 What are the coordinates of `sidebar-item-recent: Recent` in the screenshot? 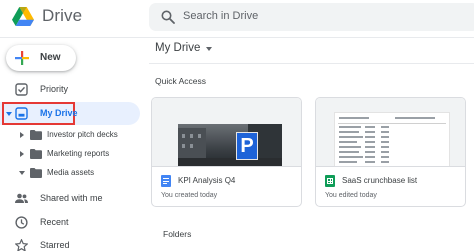 It's located at (70, 223).